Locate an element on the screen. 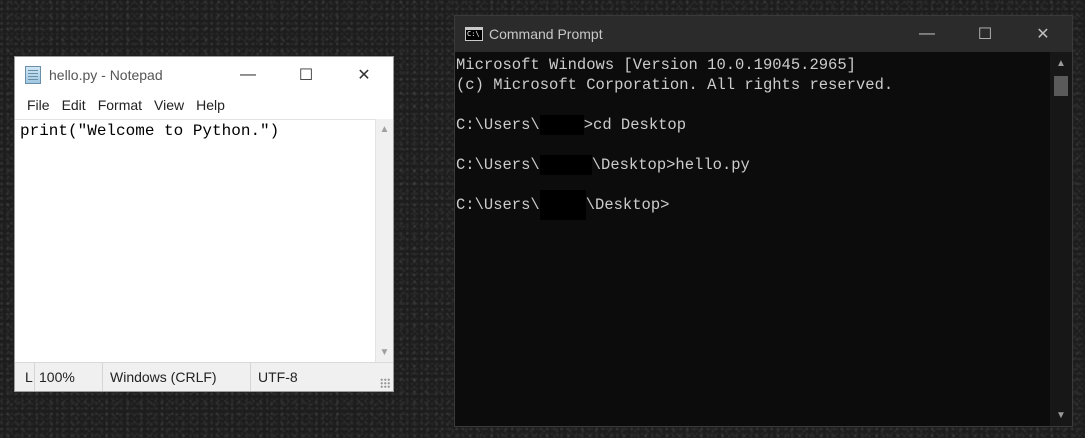 Image resolution: width=1085 pixels, height=438 pixels. menu-file: File is located at coordinates (38, 105).